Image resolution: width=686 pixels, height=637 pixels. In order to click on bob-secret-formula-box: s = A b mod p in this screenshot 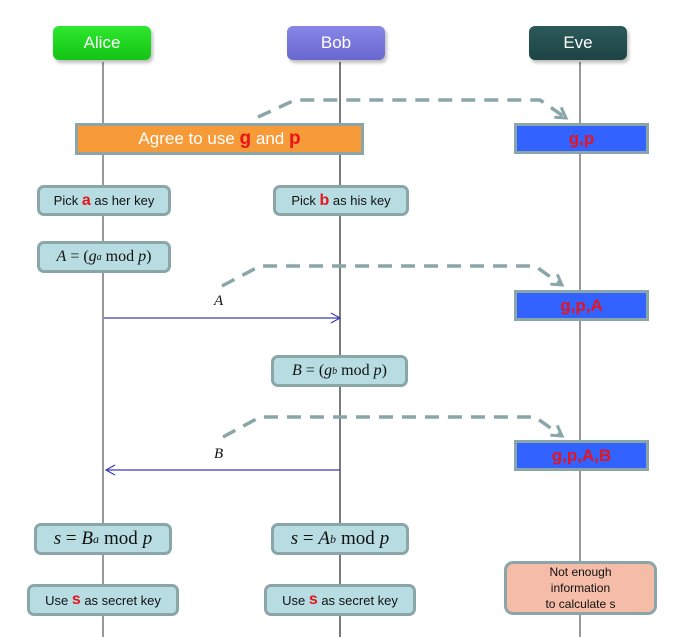, I will do `click(340, 539)`.